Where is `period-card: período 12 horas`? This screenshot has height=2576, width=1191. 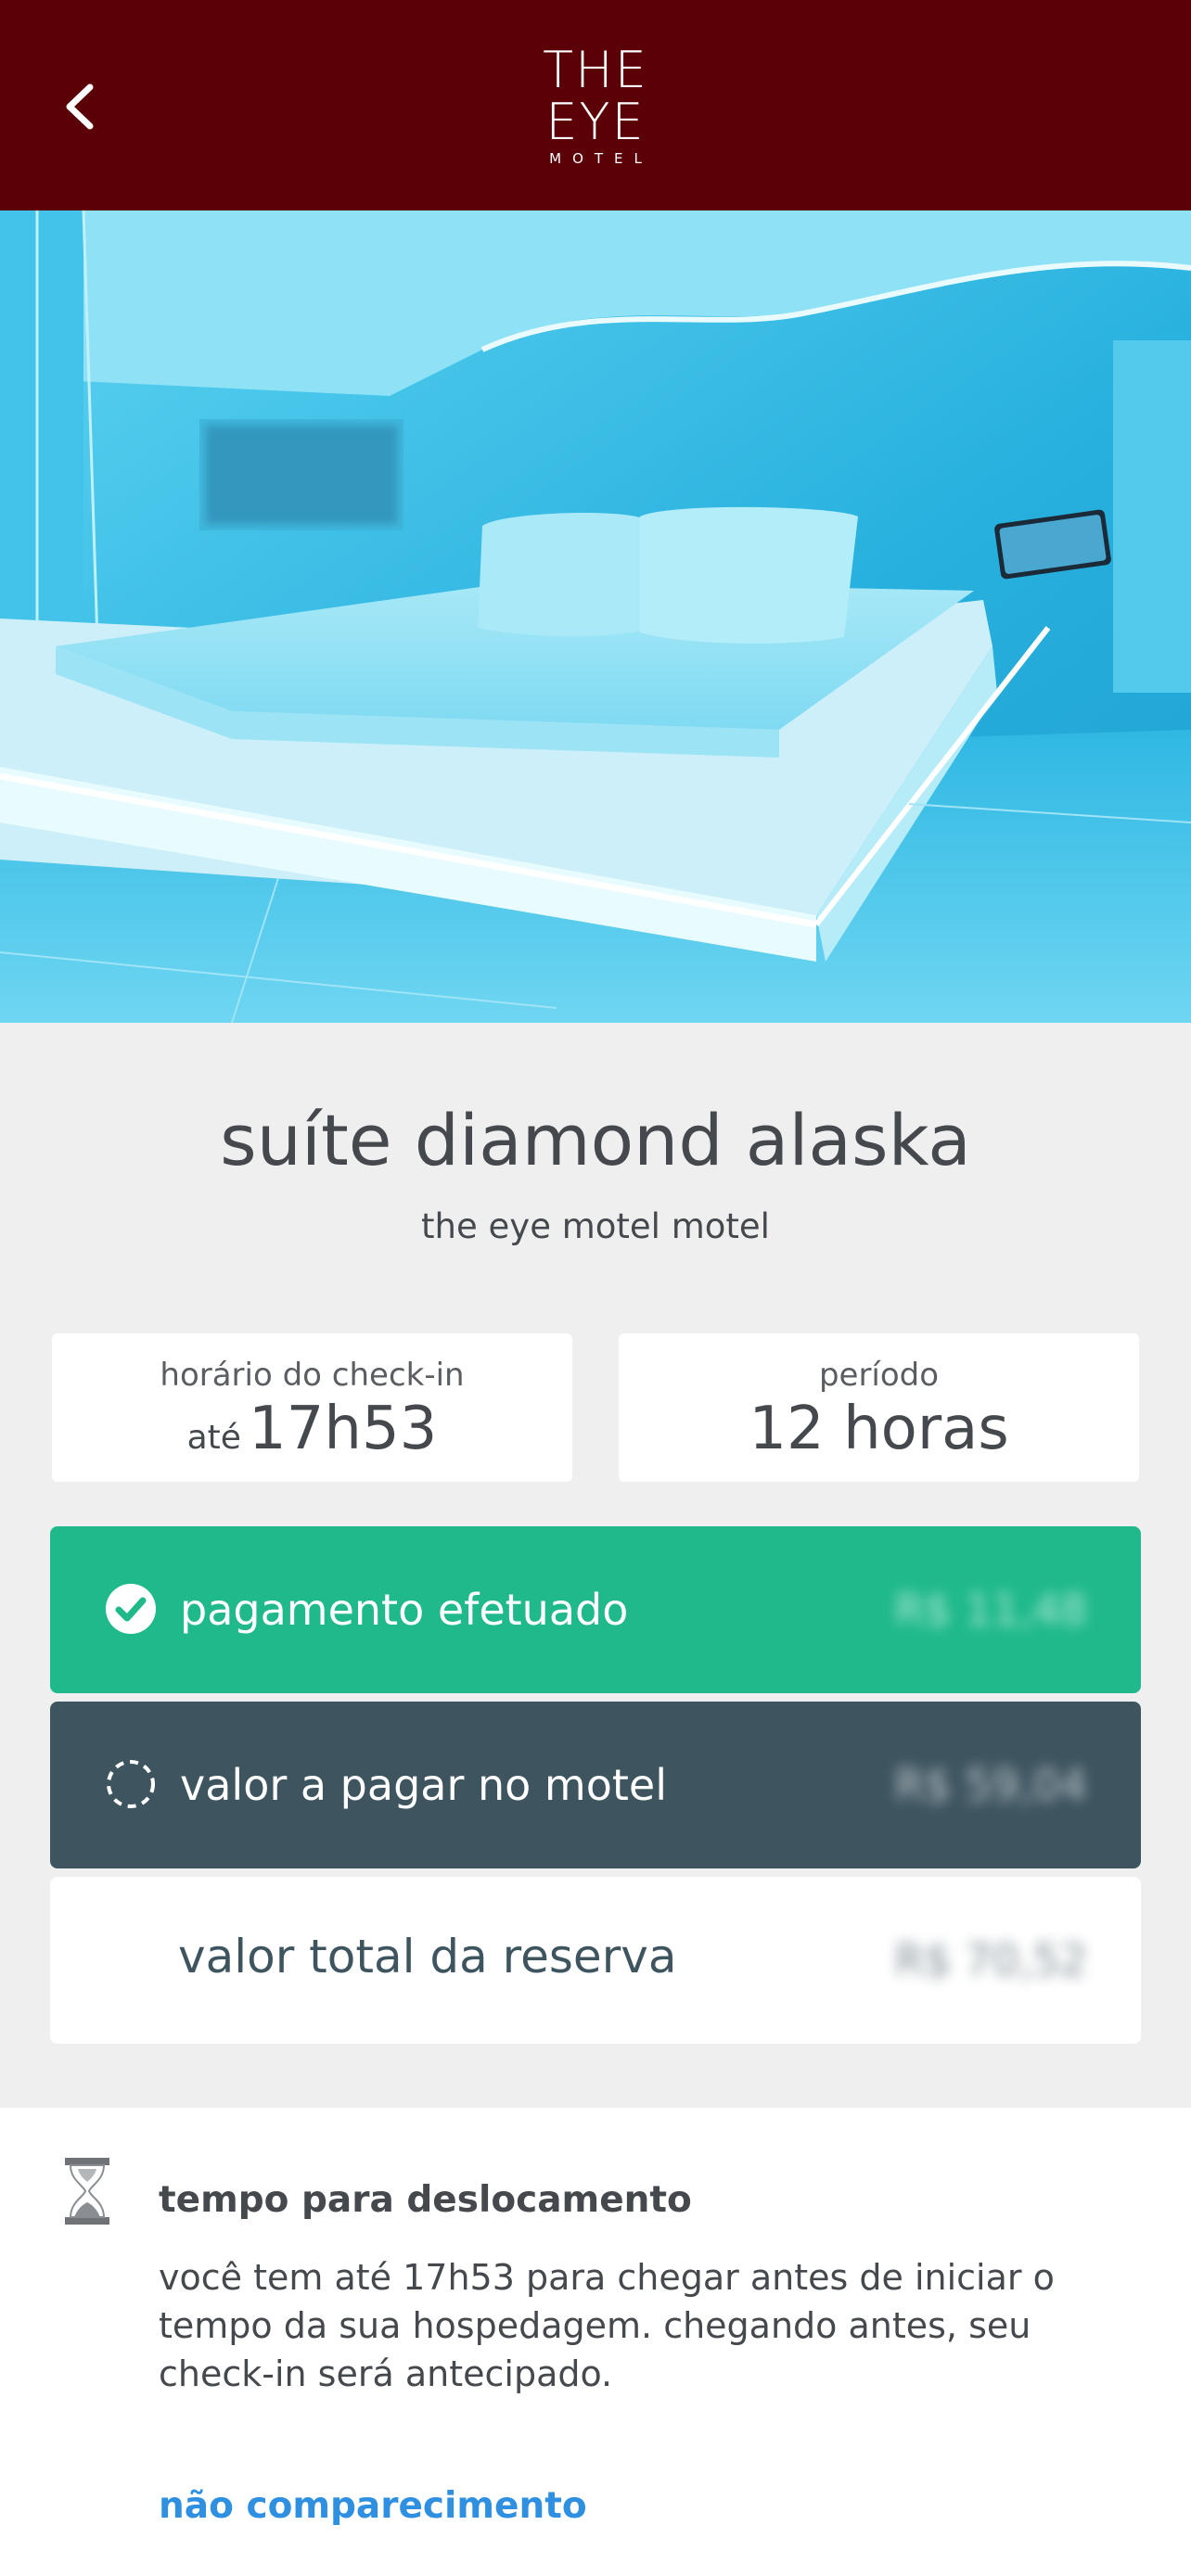
period-card: período 12 horas is located at coordinates (879, 1407).